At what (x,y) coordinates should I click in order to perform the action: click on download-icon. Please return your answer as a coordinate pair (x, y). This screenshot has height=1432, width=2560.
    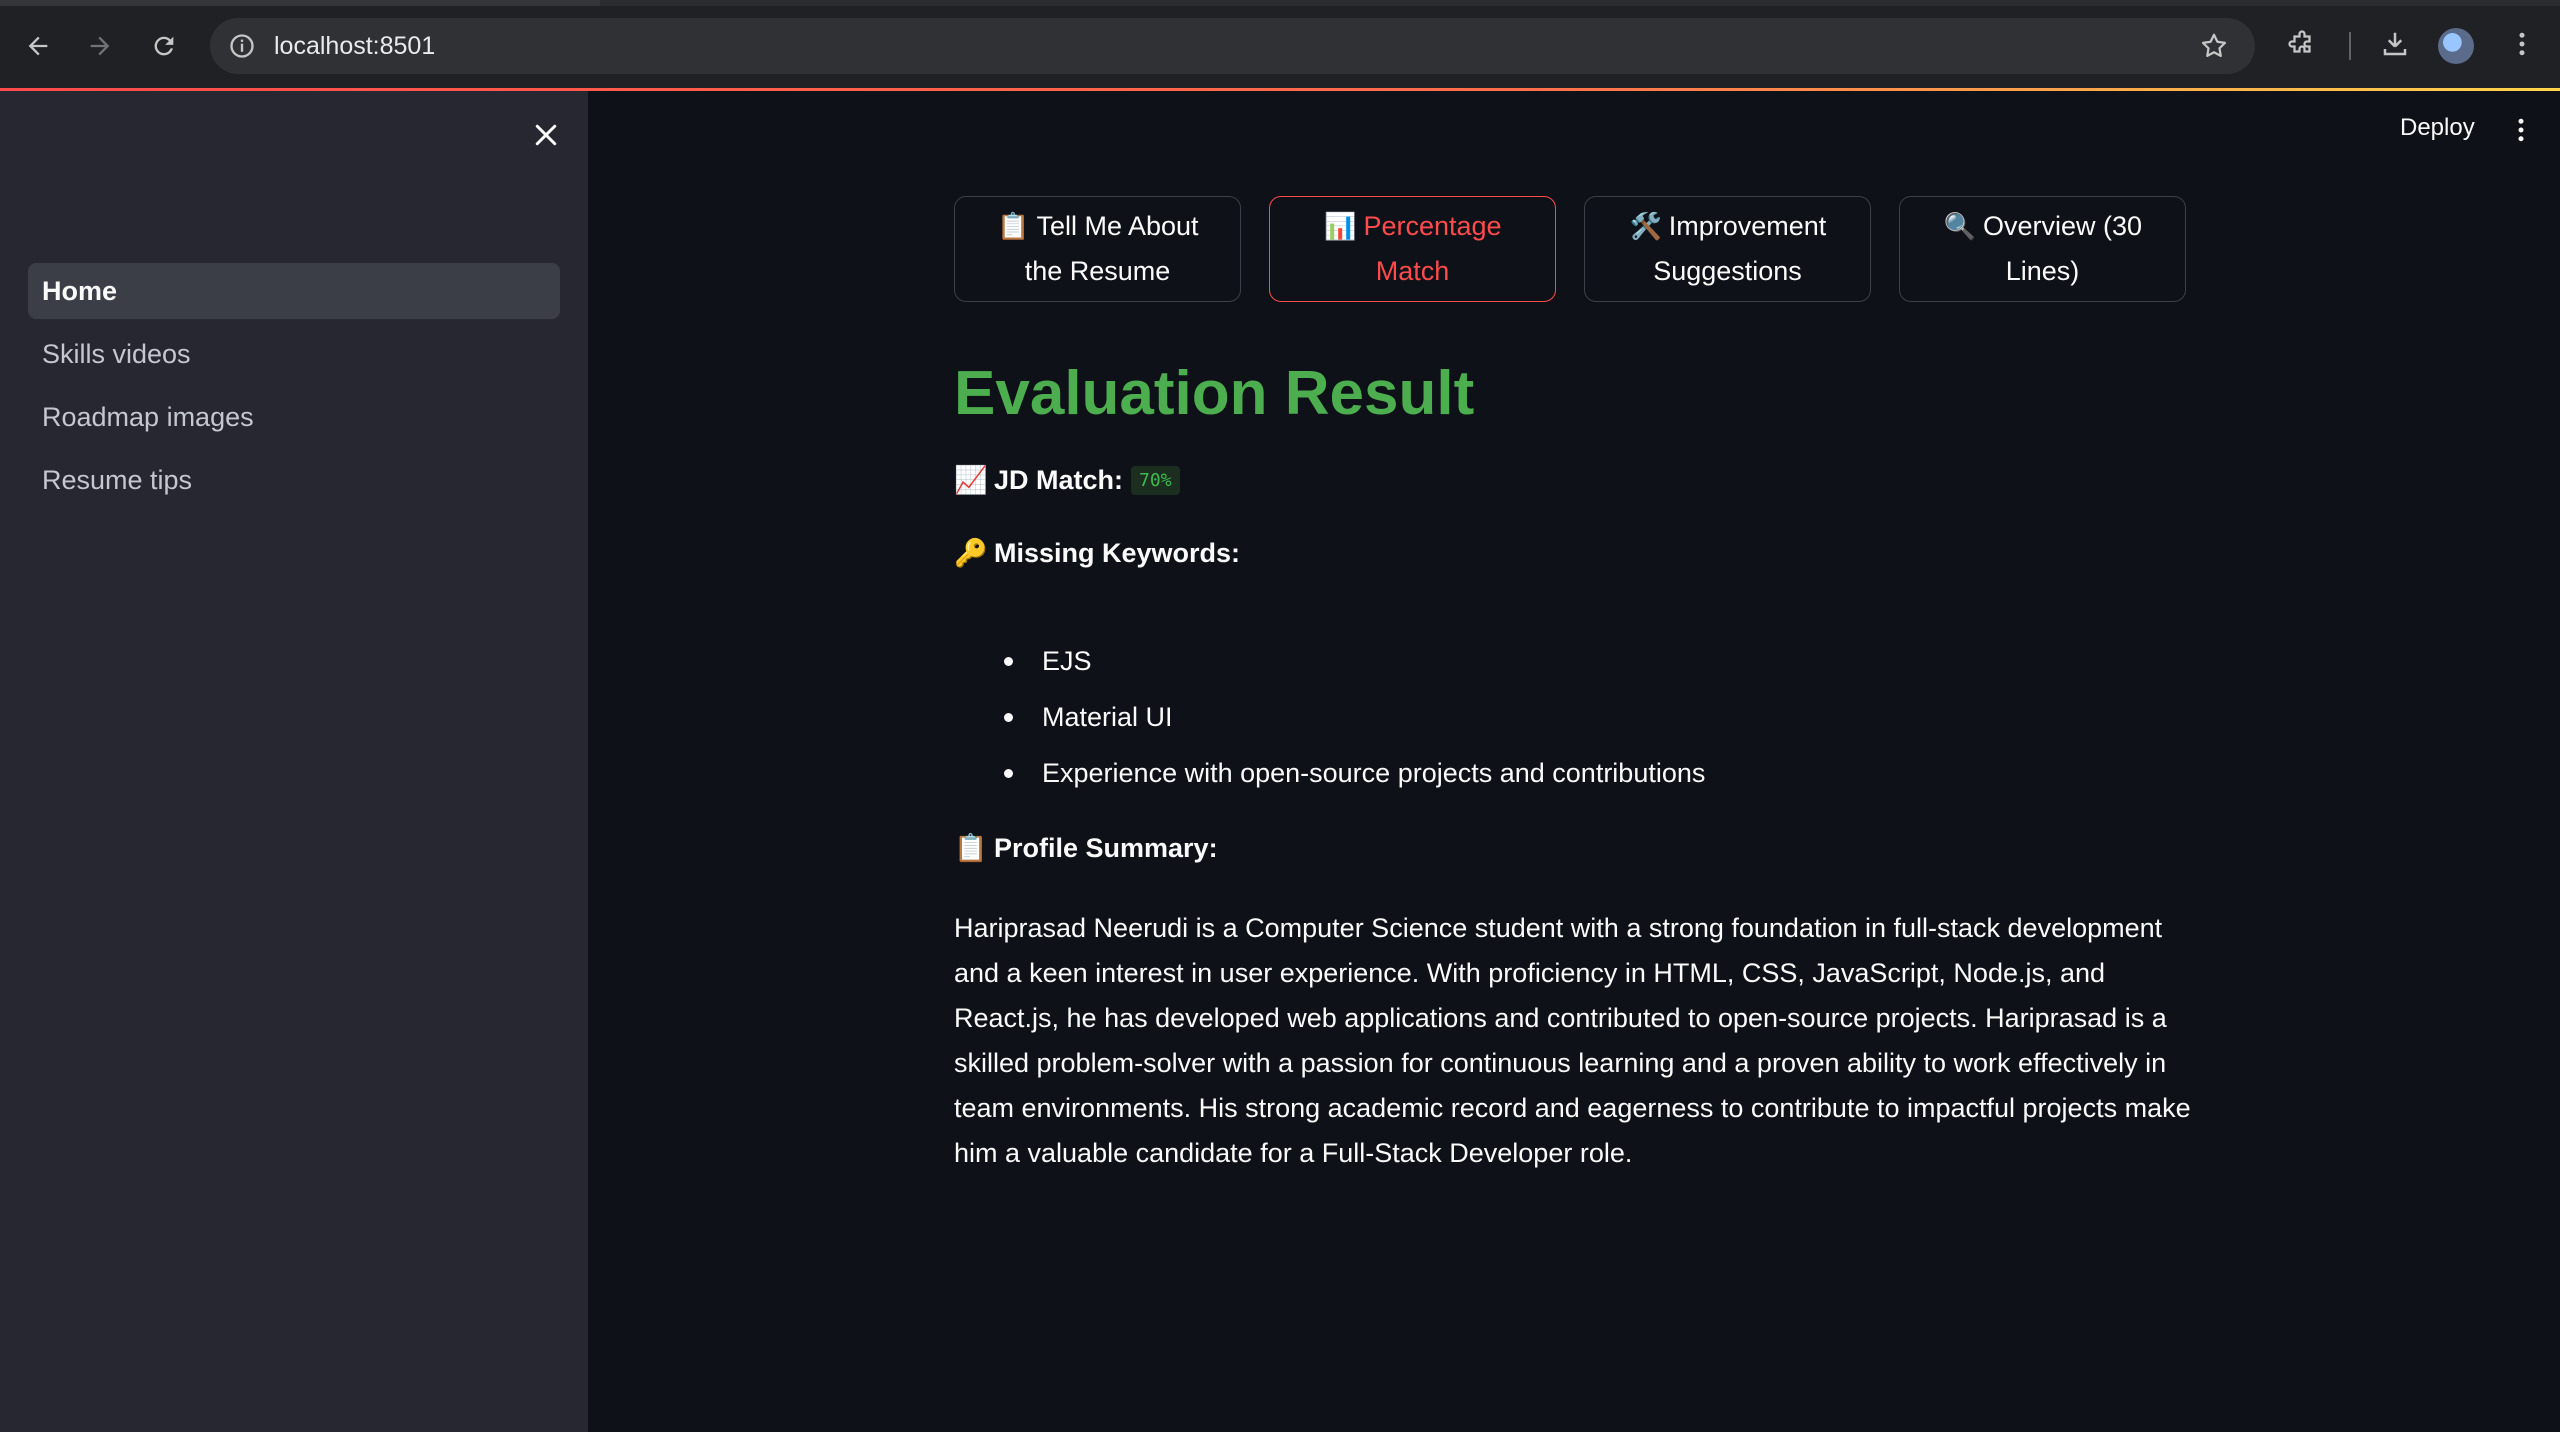
    Looking at the image, I should click on (2395, 44).